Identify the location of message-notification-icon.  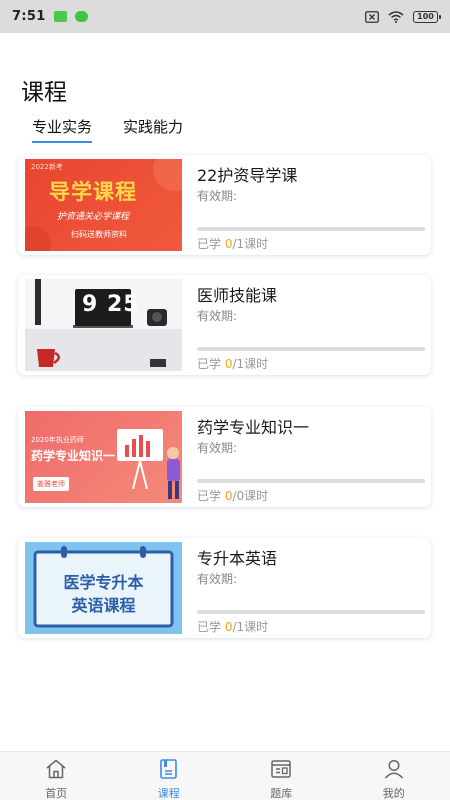
(60, 16).